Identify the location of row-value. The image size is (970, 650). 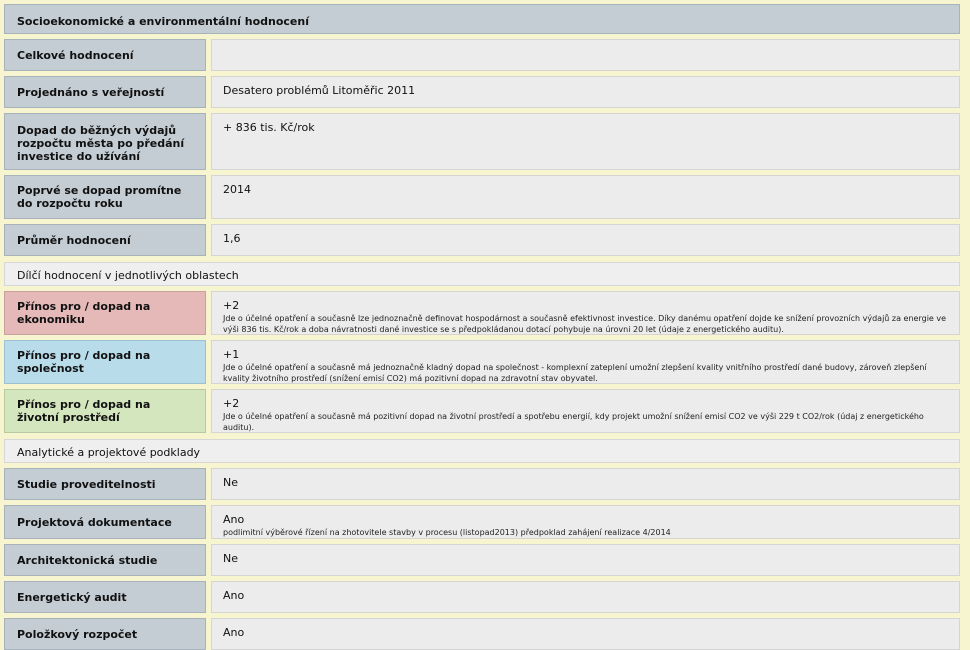
(585, 55).